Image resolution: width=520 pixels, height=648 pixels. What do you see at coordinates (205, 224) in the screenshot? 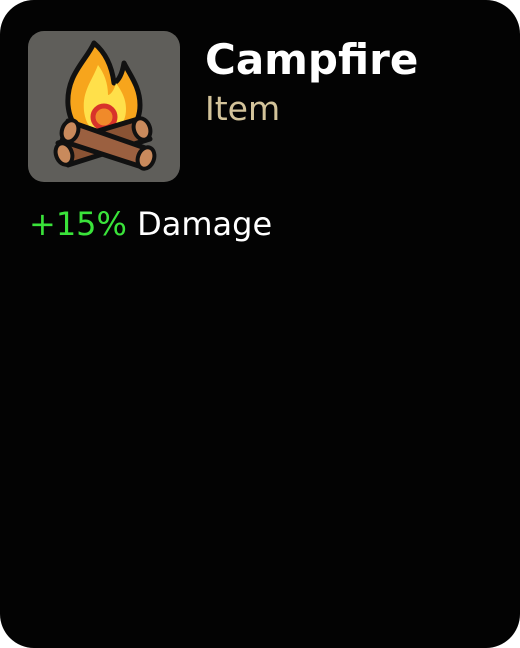
I see `stat-label: Damage` at bounding box center [205, 224].